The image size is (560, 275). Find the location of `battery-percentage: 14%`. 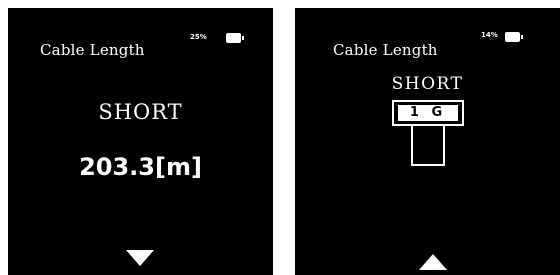

battery-percentage: 14% is located at coordinates (489, 35).